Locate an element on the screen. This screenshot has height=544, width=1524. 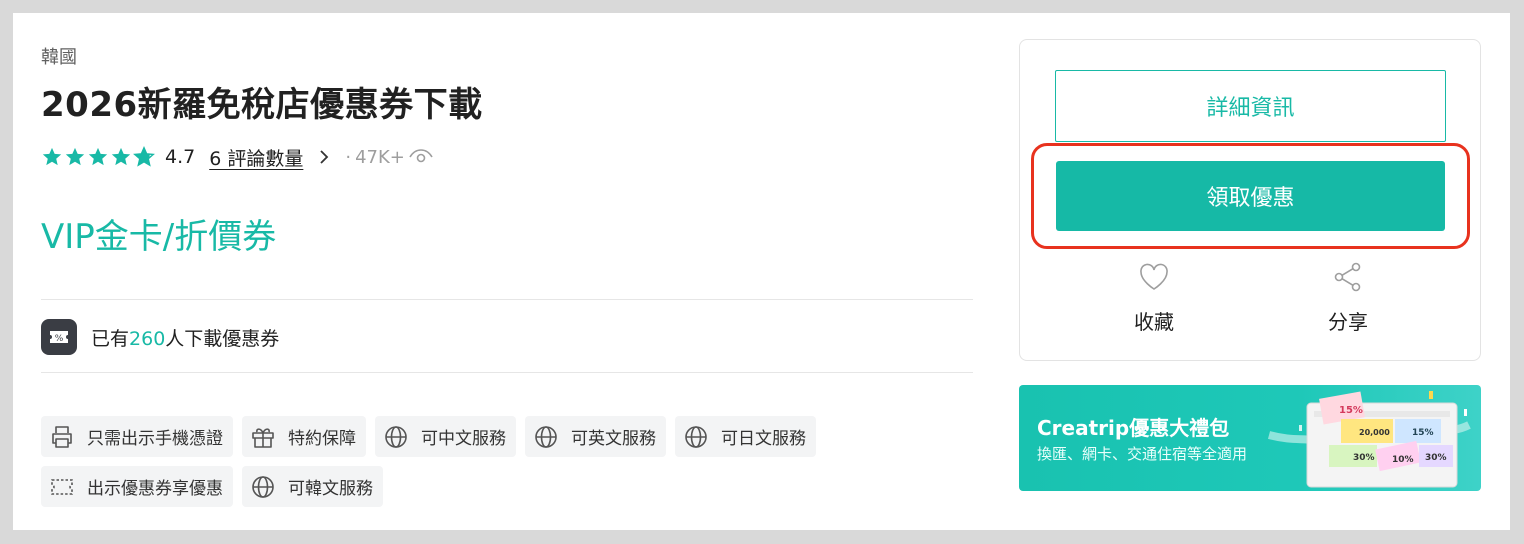
tag-label: 可韓文服務 is located at coordinates (330, 489).